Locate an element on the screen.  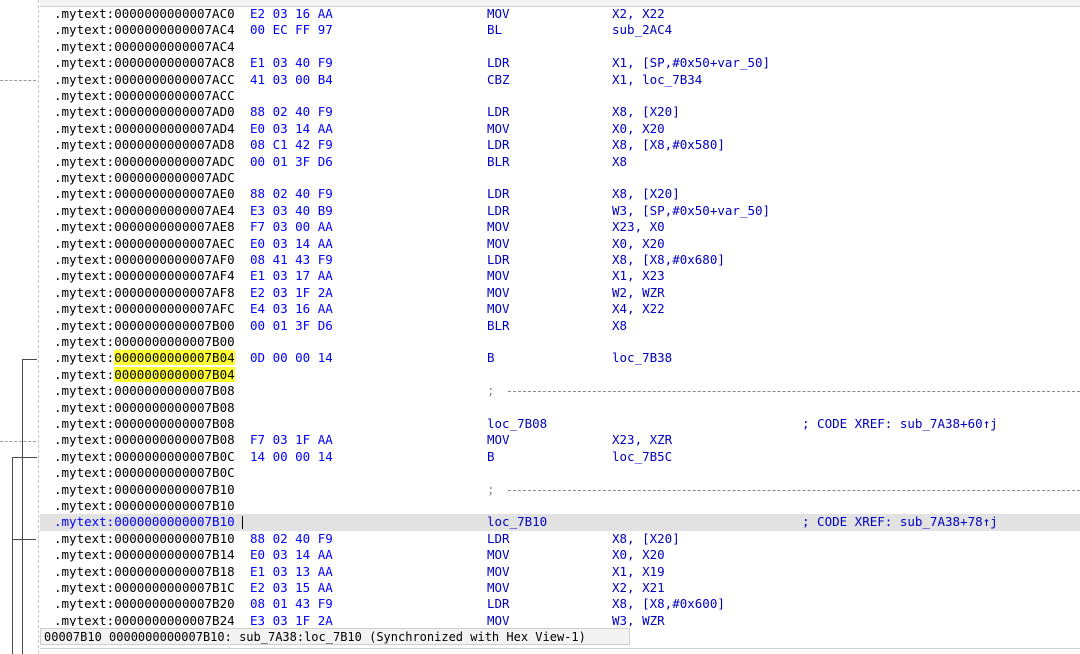
instruction-operands: X1, [SP,#0x50+var_50] is located at coordinates (691, 63).